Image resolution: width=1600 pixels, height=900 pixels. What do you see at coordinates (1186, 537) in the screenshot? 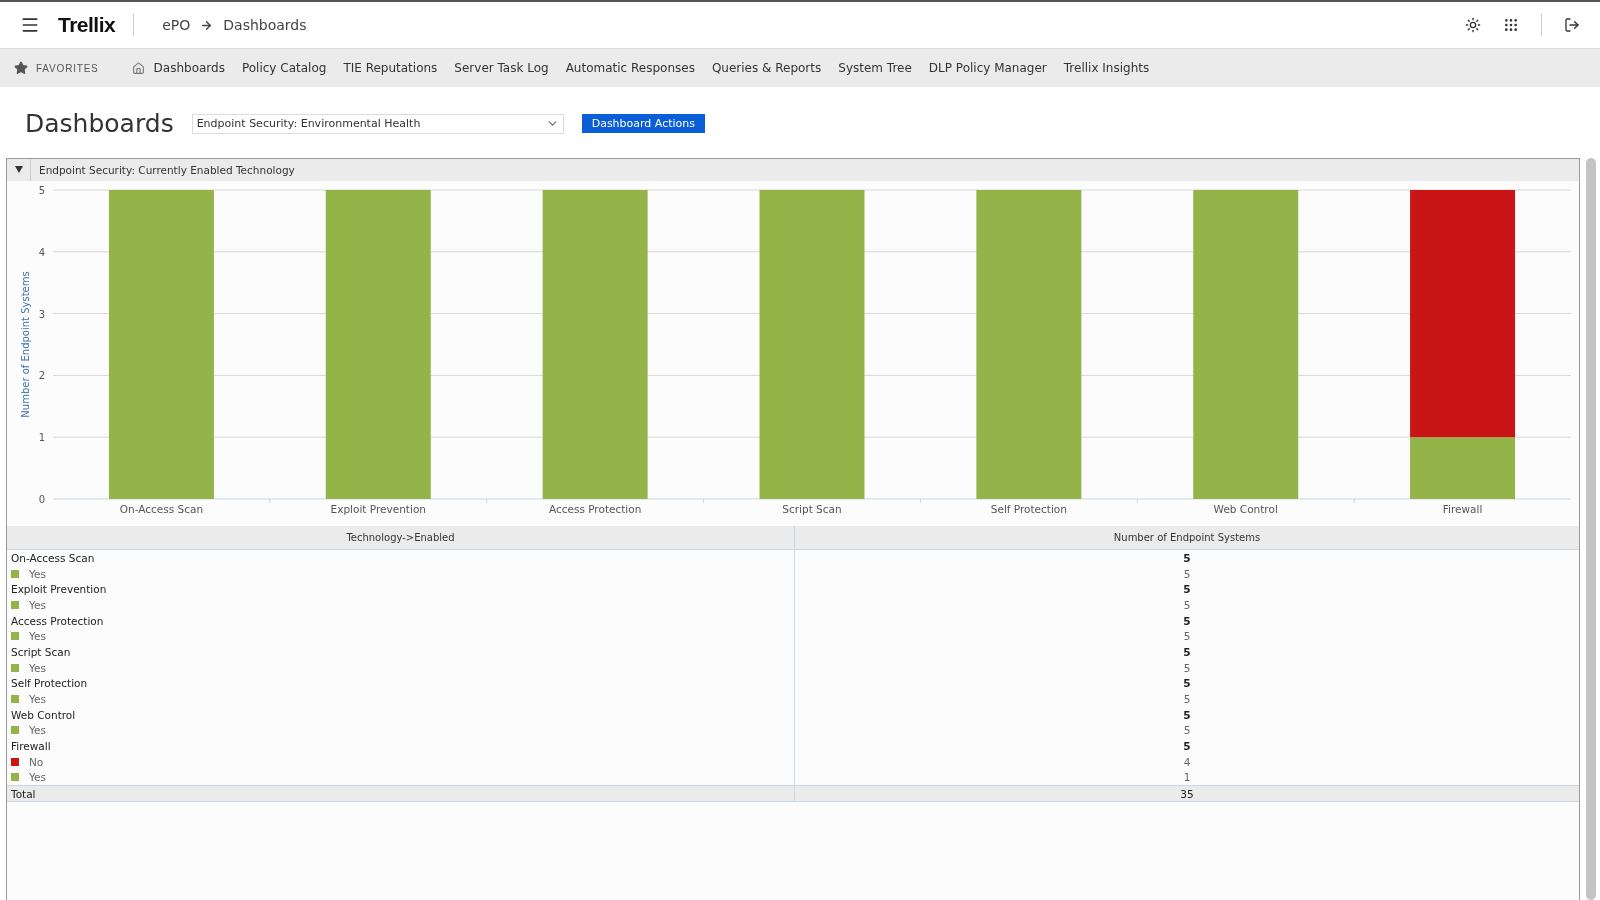
I see `column-header: Number of Endpoint Systems` at bounding box center [1186, 537].